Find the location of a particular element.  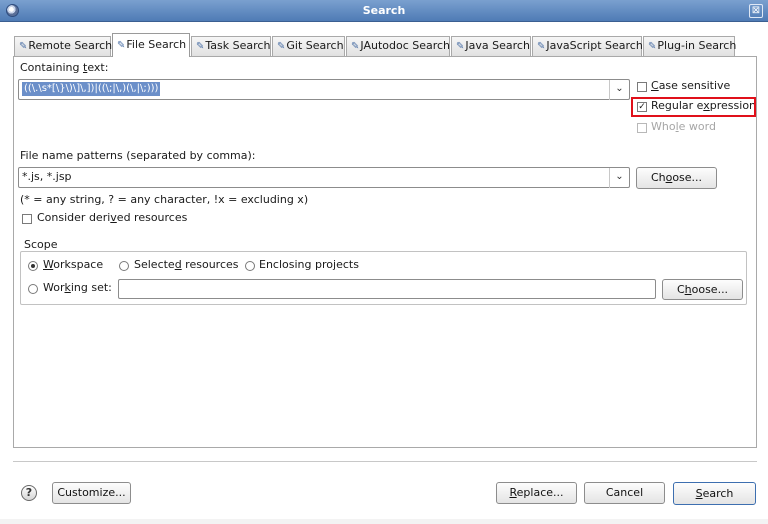

selected-resources-label: Selected resources is located at coordinates (186, 264).